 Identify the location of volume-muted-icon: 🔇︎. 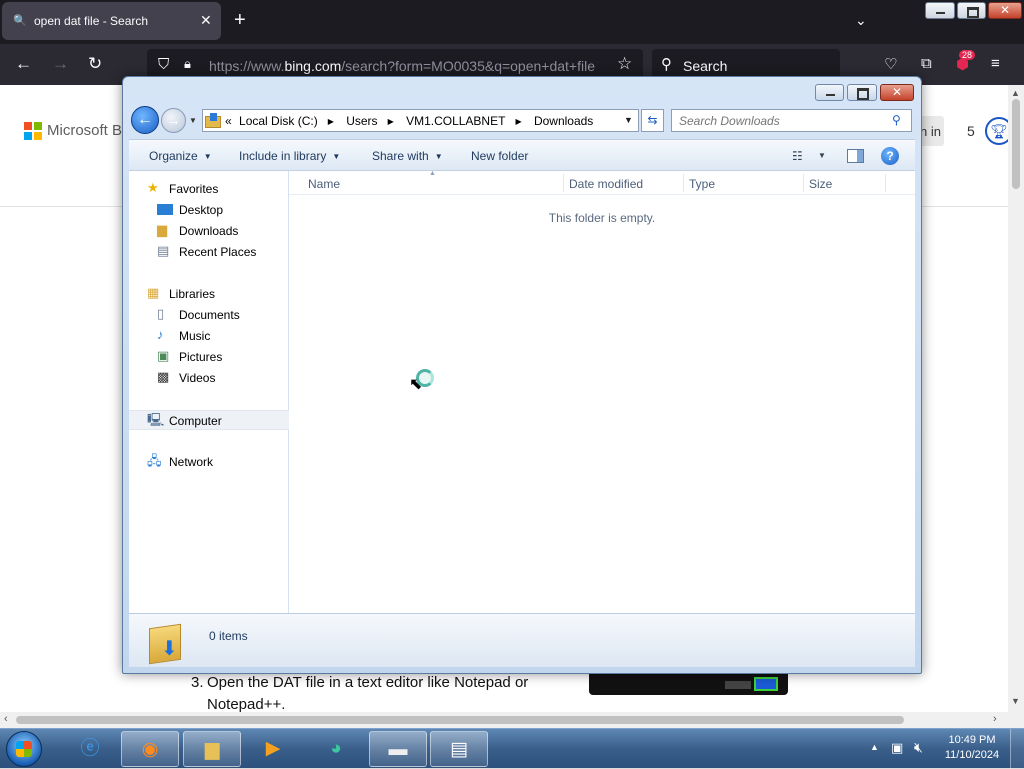
(918, 747).